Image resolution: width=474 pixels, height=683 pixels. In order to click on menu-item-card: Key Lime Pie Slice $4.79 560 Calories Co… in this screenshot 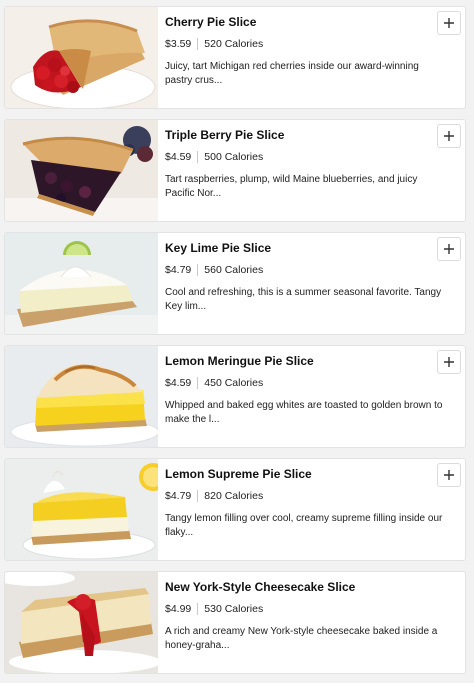, I will do `click(235, 283)`.